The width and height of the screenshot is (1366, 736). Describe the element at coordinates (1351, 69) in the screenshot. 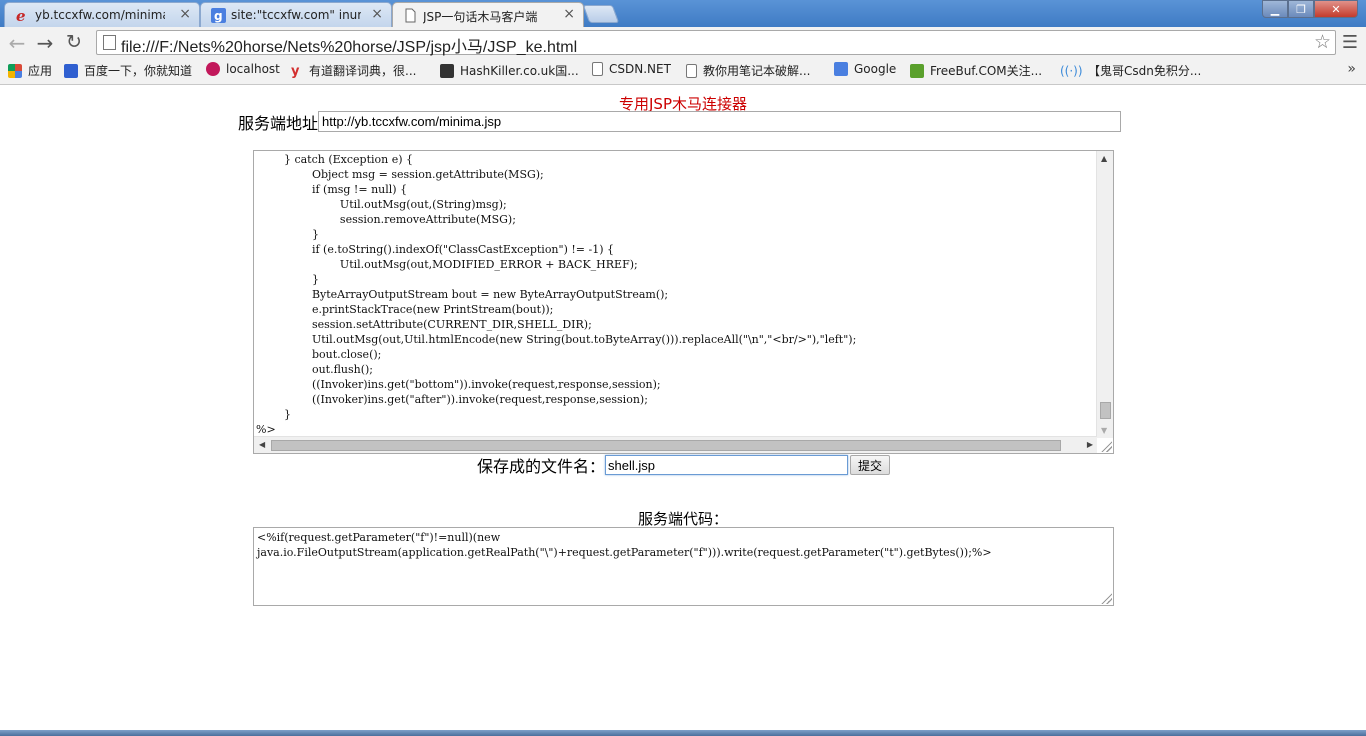

I see `bookmarks-overflow-icon: »` at that location.